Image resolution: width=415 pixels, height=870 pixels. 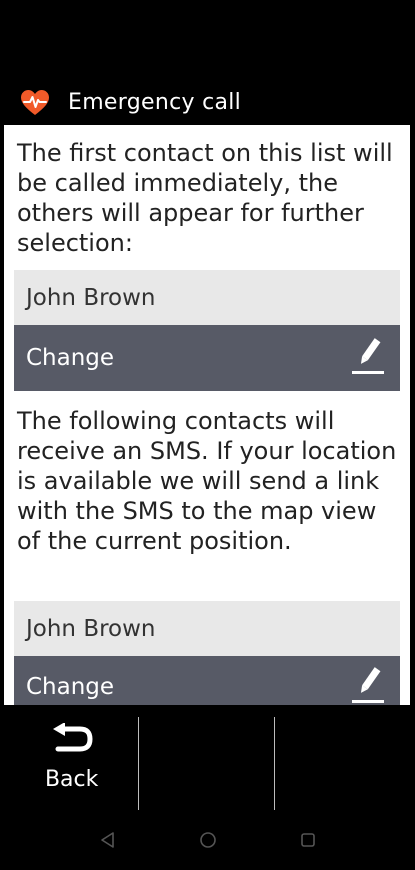 I want to click on back-button-label: Back, so click(x=71, y=779).